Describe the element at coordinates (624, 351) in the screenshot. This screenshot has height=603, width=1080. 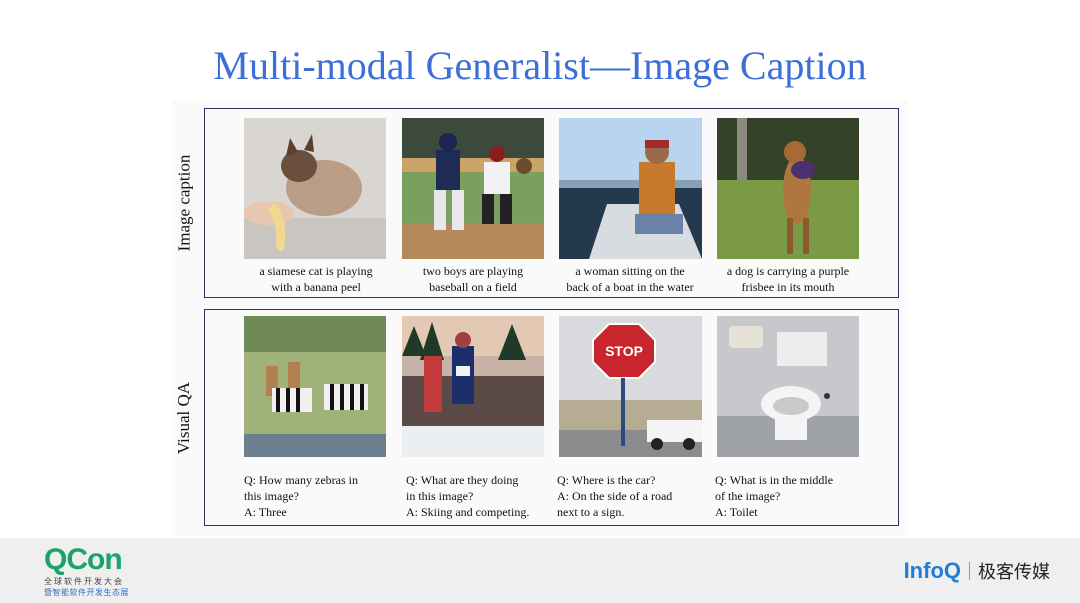
I see `stop-sign-text: STOP` at that location.